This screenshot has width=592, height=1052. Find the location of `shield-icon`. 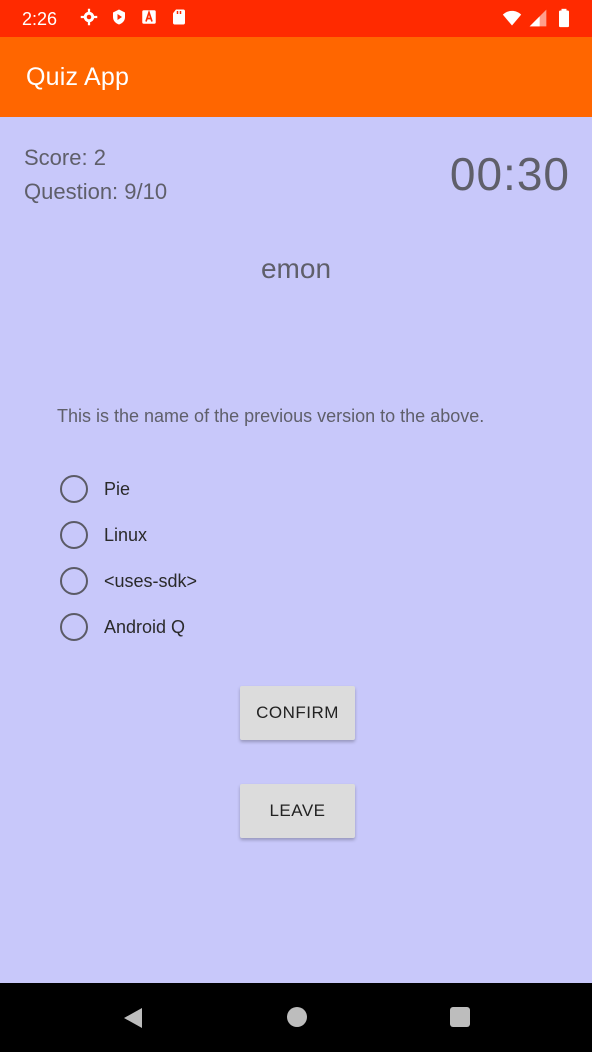

shield-icon is located at coordinates (119, 17).